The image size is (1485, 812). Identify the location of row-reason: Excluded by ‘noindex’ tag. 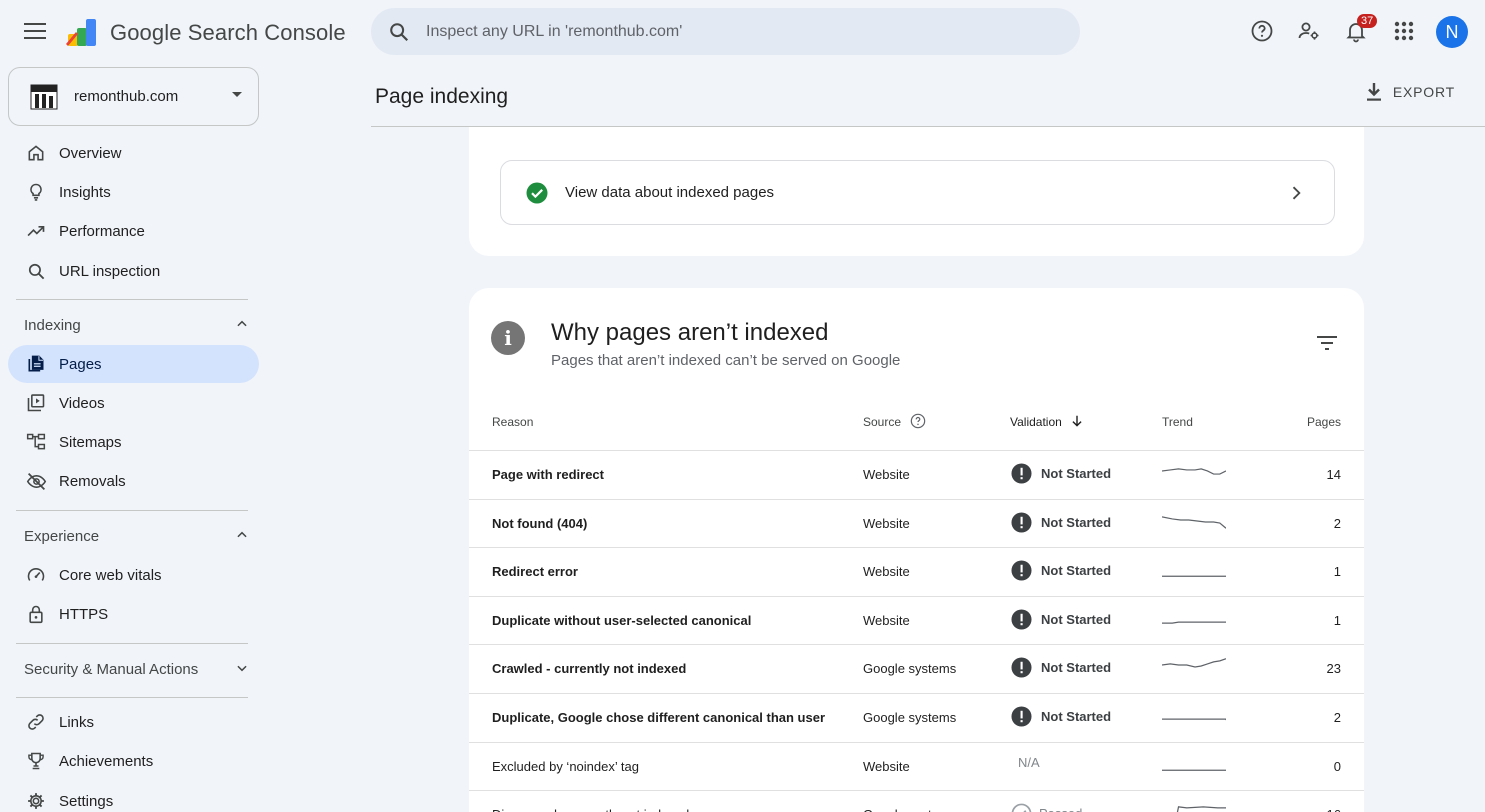
(565, 766).